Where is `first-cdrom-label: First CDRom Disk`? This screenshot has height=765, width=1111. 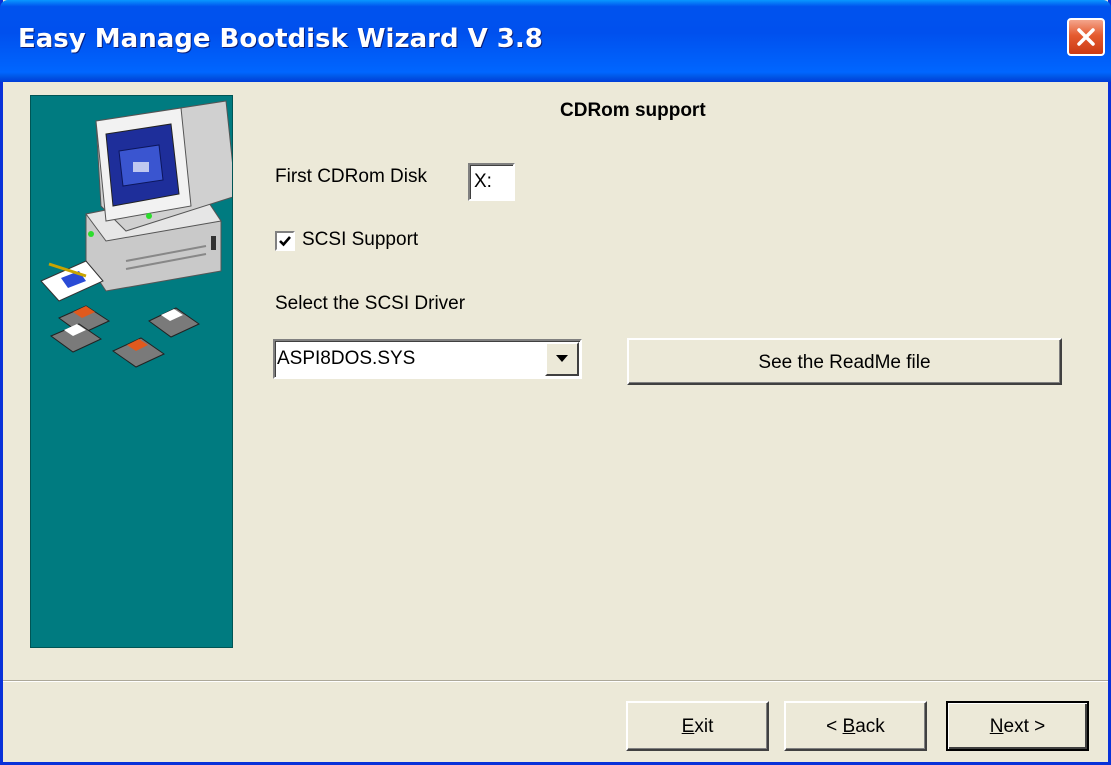
first-cdrom-label: First CDRom Disk is located at coordinates (351, 176).